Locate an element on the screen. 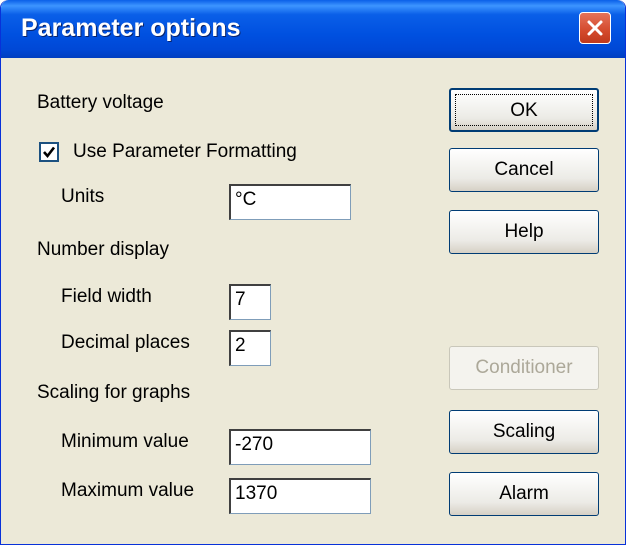 The height and width of the screenshot is (546, 626). scaling-button: Scaling is located at coordinates (524, 432).